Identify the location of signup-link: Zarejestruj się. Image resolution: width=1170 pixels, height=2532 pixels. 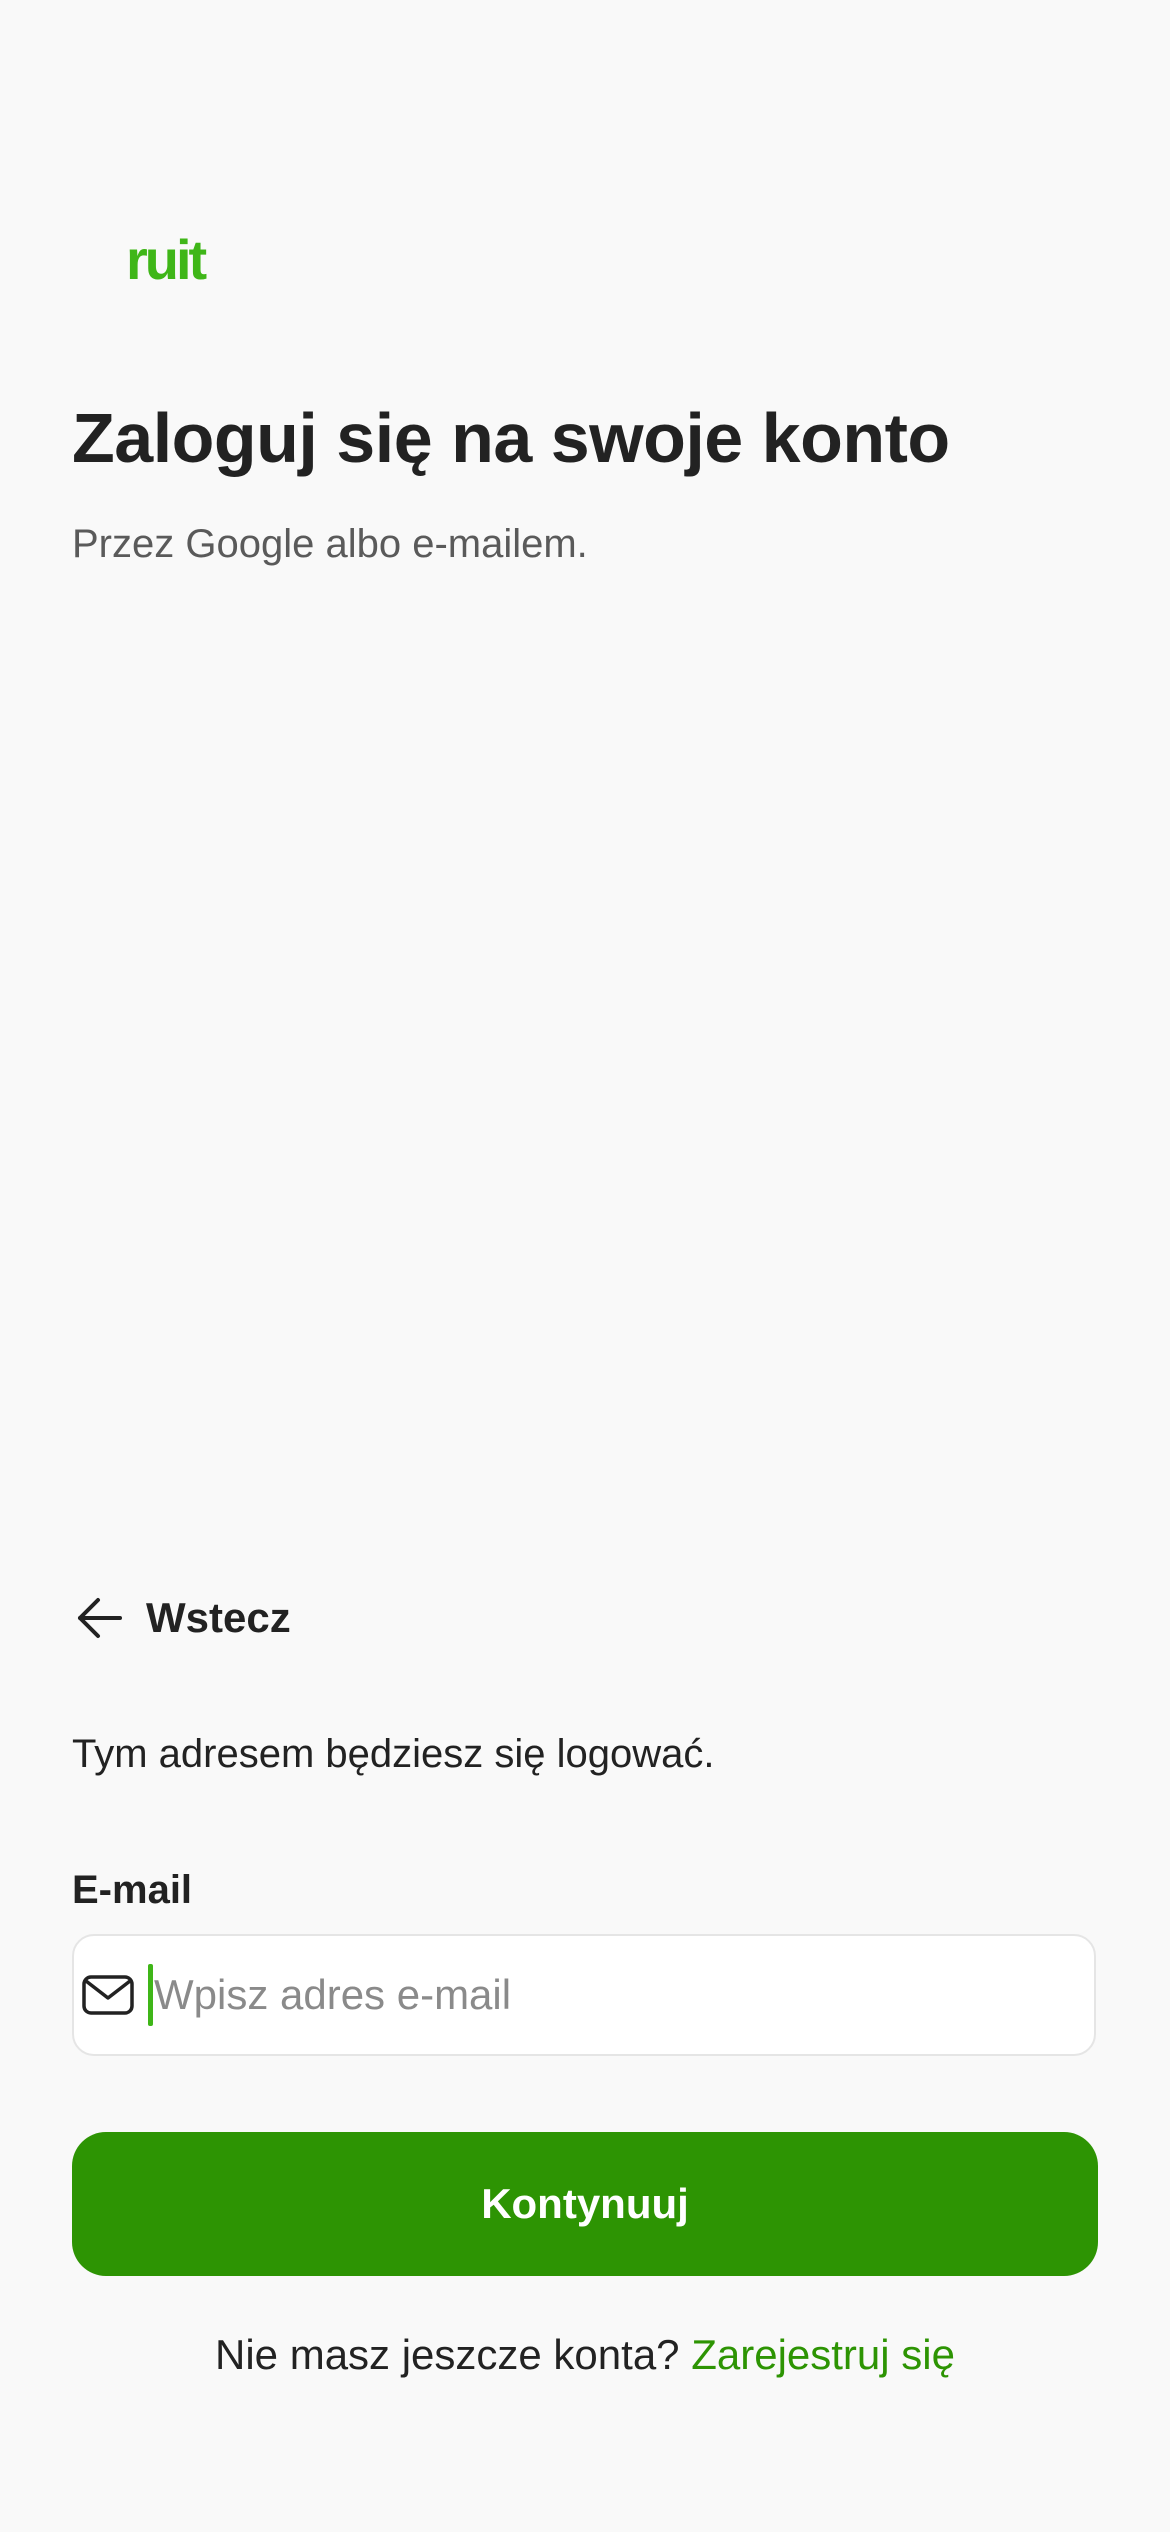
(823, 2354).